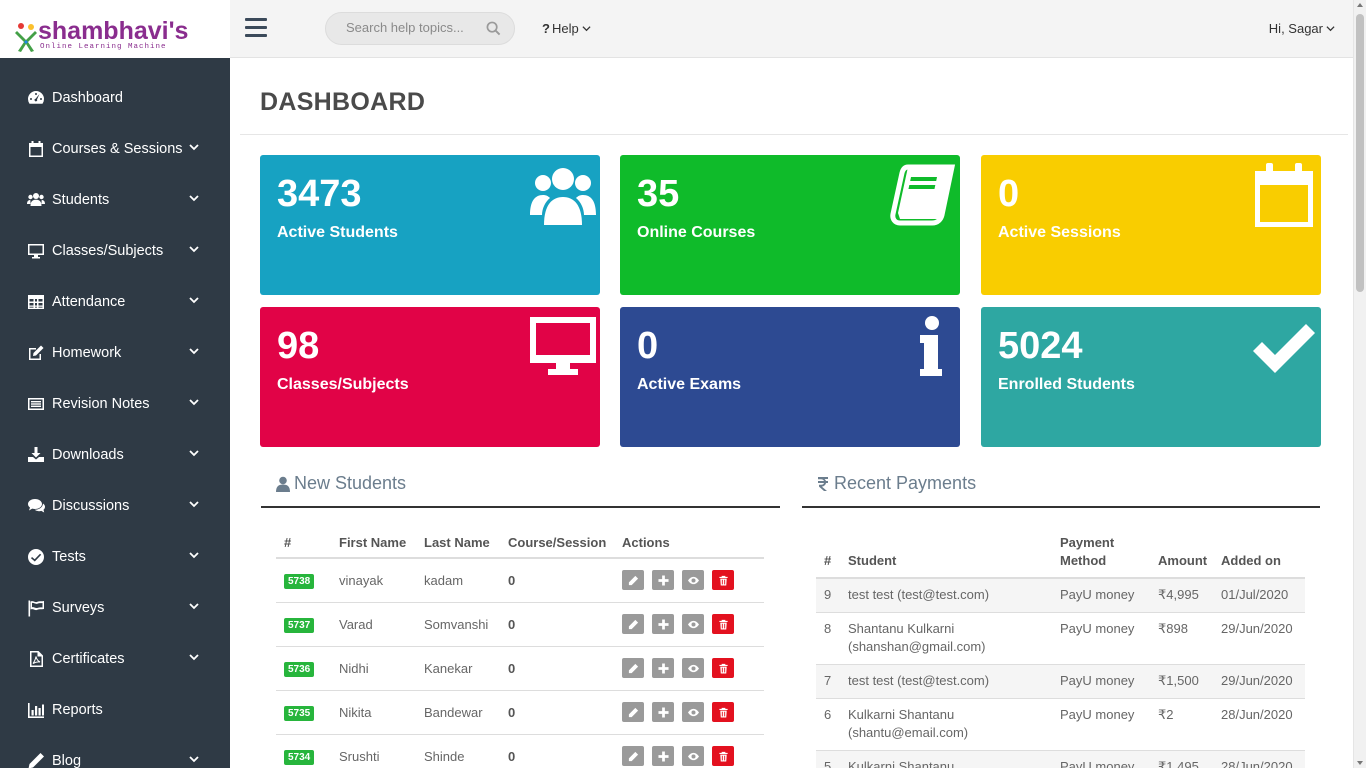 Image resolution: width=1366 pixels, height=768 pixels. I want to click on stat-card-enrolled-students: 5024 Enrolled Students, so click(1151, 377).